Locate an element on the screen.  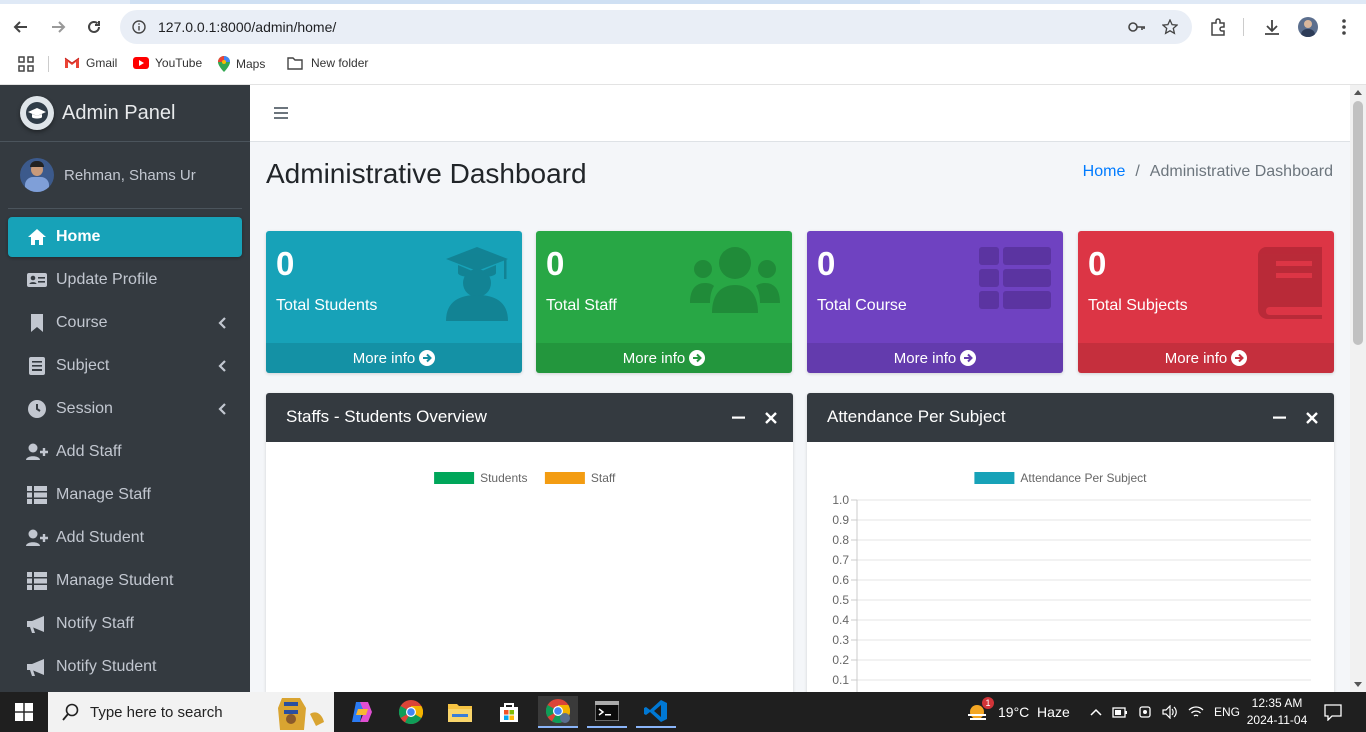
bookmark-maps: Maps is located at coordinates (241, 64).